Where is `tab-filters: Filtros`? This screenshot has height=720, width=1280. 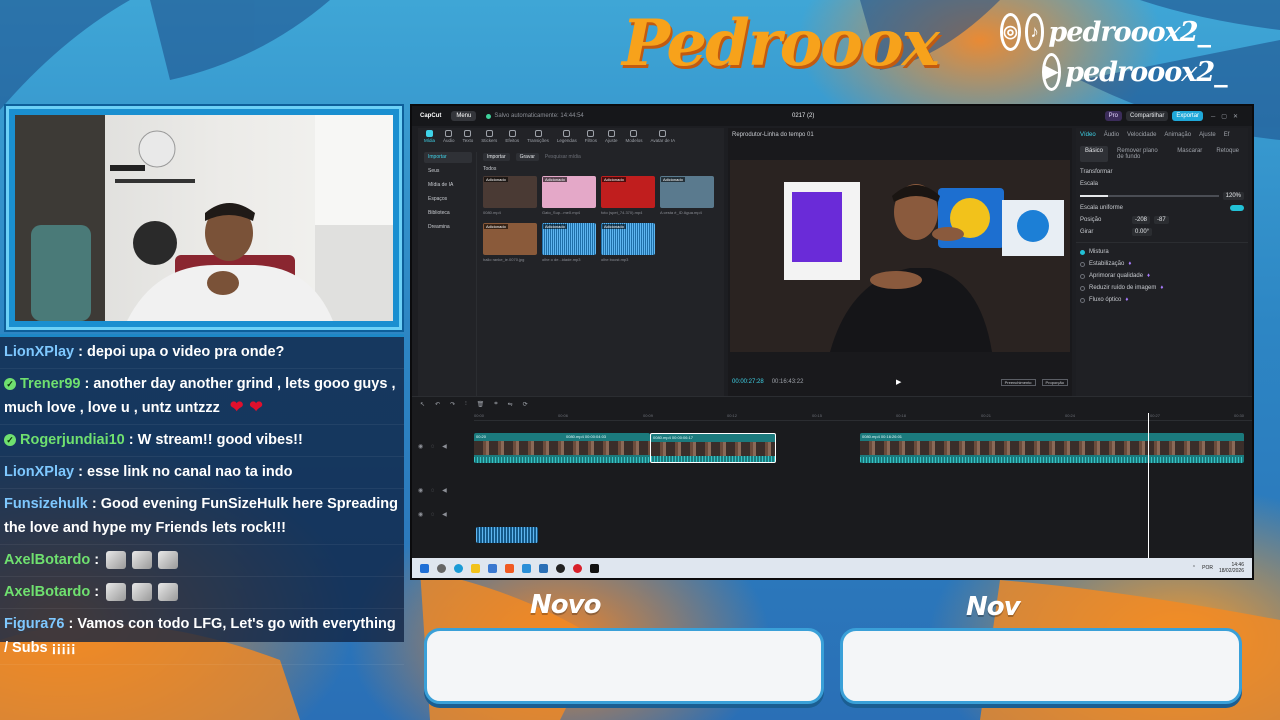 tab-filters: Filtros is located at coordinates (591, 138).